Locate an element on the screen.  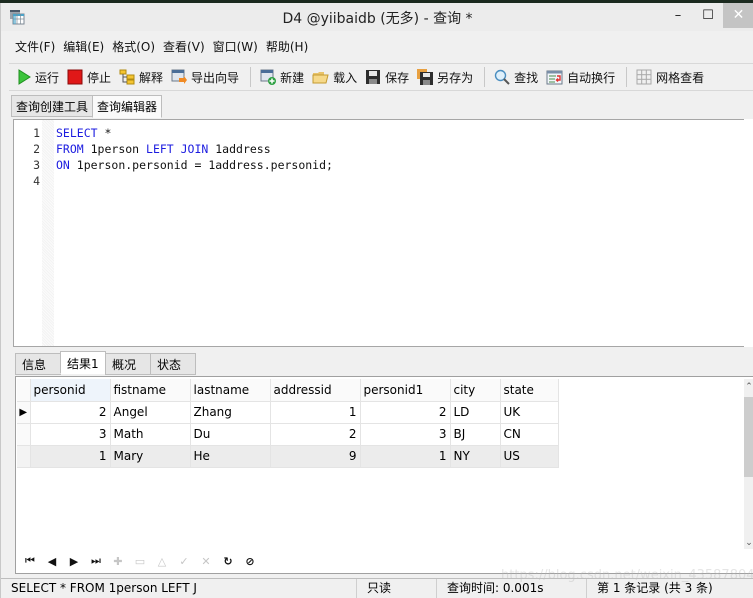
next-record-icon: ▶ is located at coordinates (74, 561).